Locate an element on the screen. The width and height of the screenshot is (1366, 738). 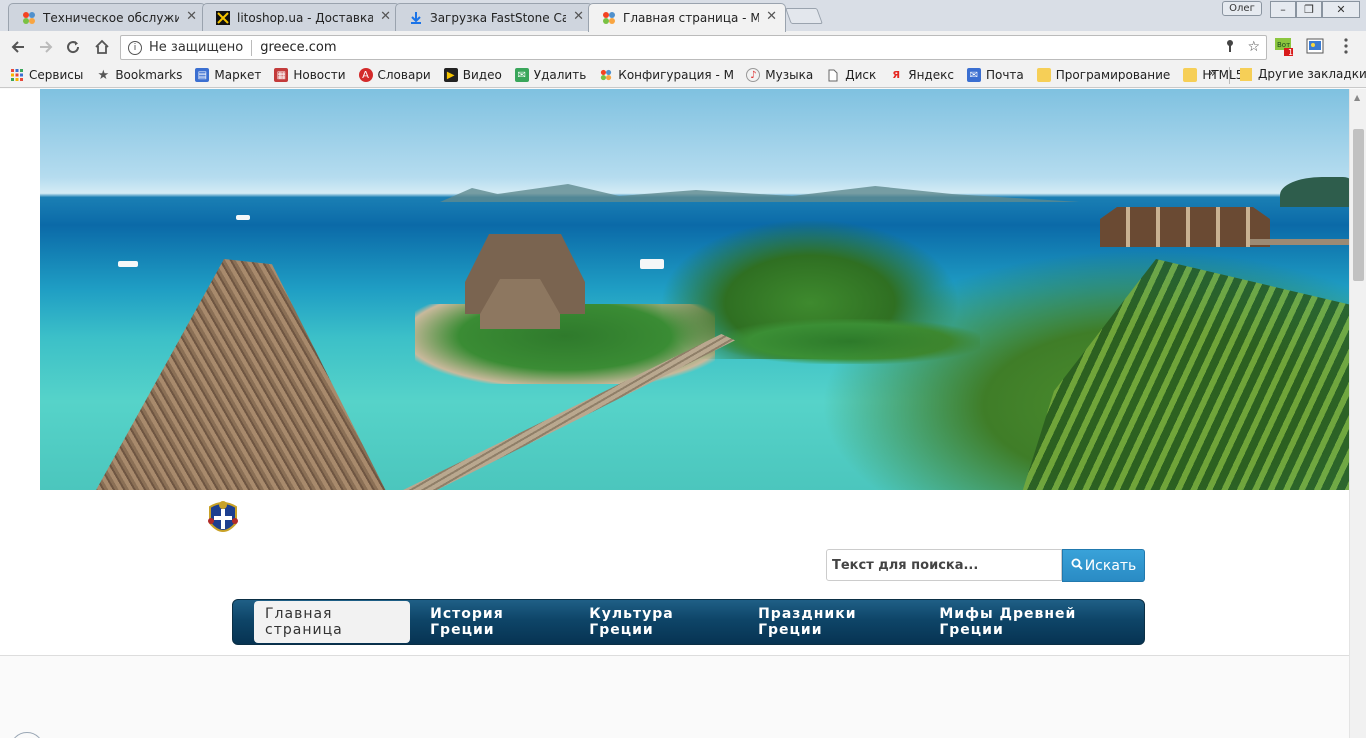
bookmark-news: ▦ Новости is located at coordinates (310, 75).